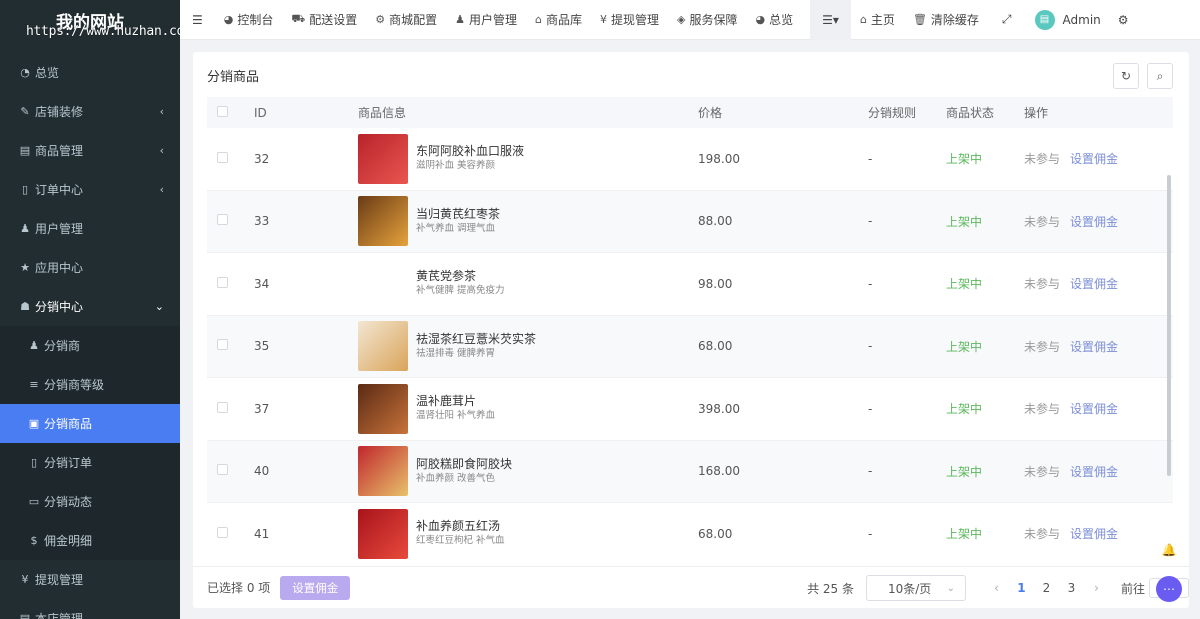  What do you see at coordinates (464, 463) in the screenshot?
I see `product-name: 阿胶糕即食阿胶块` at bounding box center [464, 463].